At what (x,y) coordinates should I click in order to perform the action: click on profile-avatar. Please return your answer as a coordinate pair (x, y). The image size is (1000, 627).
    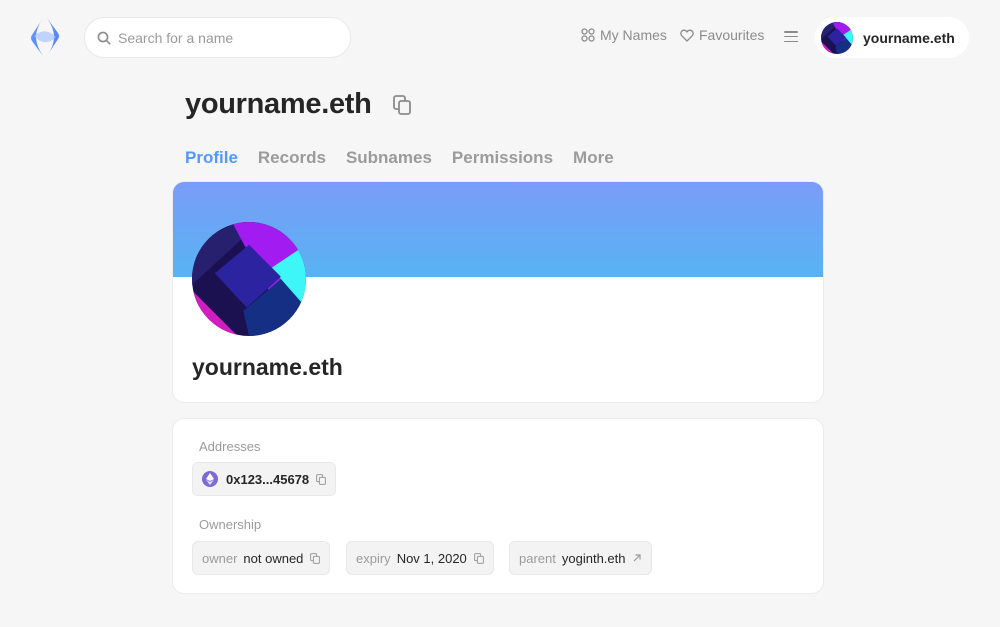
    Looking at the image, I should click on (249, 279).